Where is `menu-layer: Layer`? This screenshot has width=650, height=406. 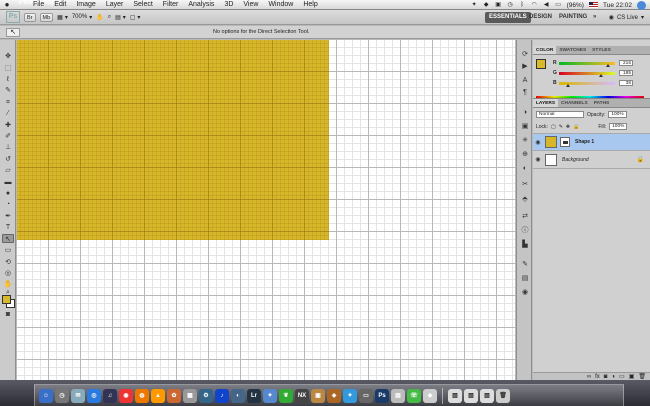
menu-layer: Layer is located at coordinates (115, 5).